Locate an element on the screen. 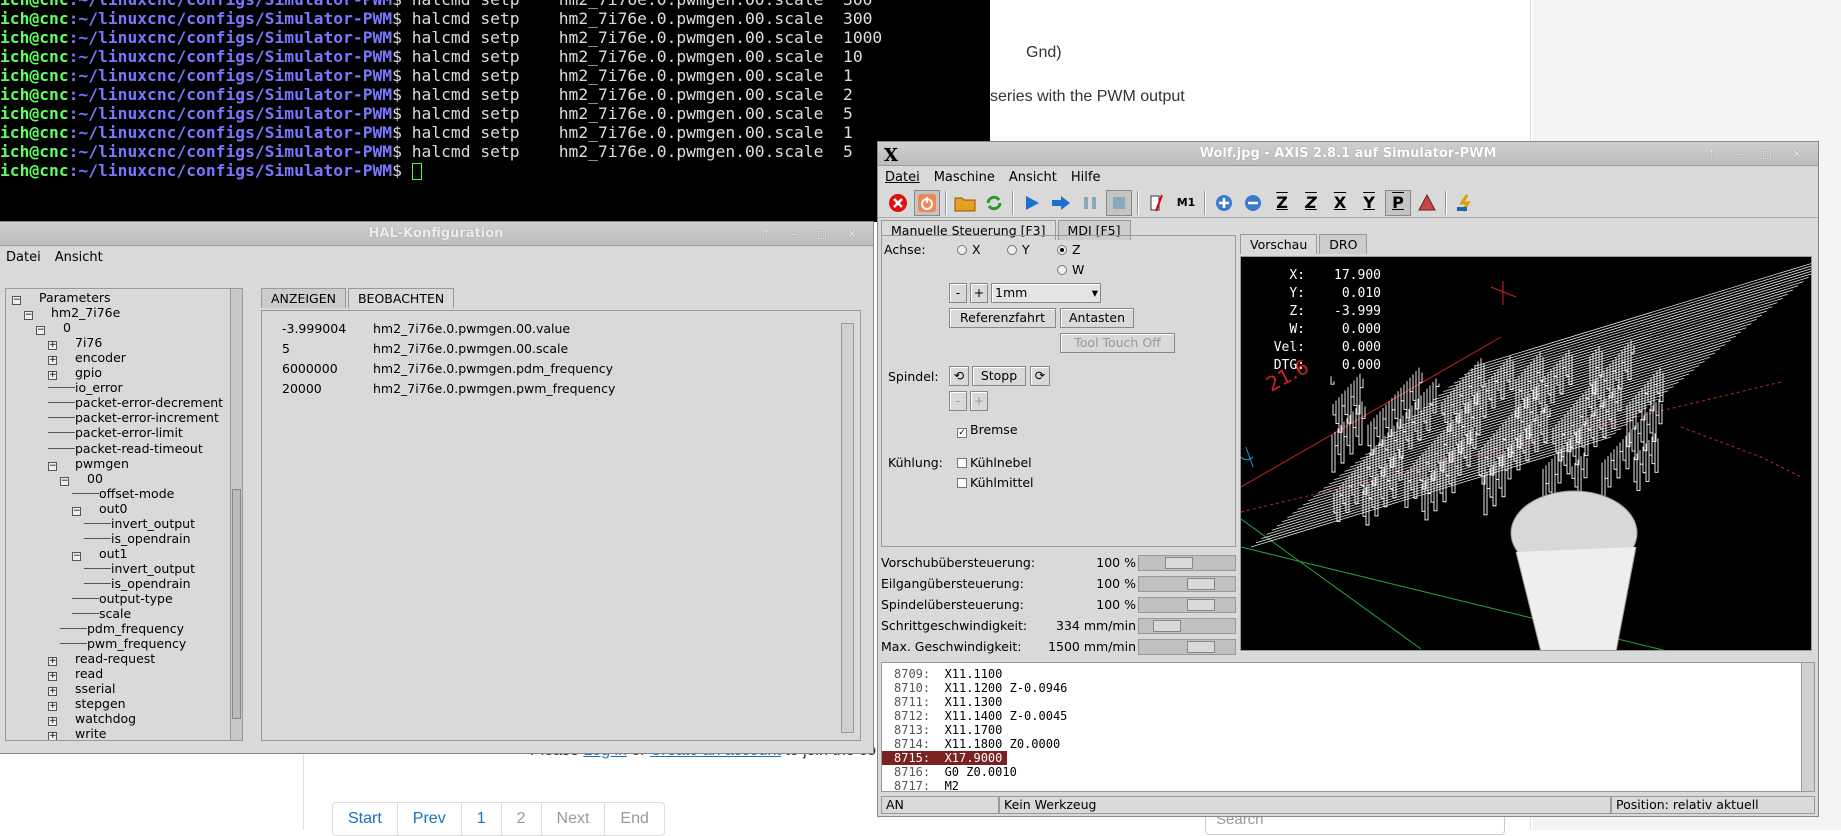 The width and height of the screenshot is (1841, 836). gcode-line: 8709: X11.1100 is located at coordinates (1354, 674).